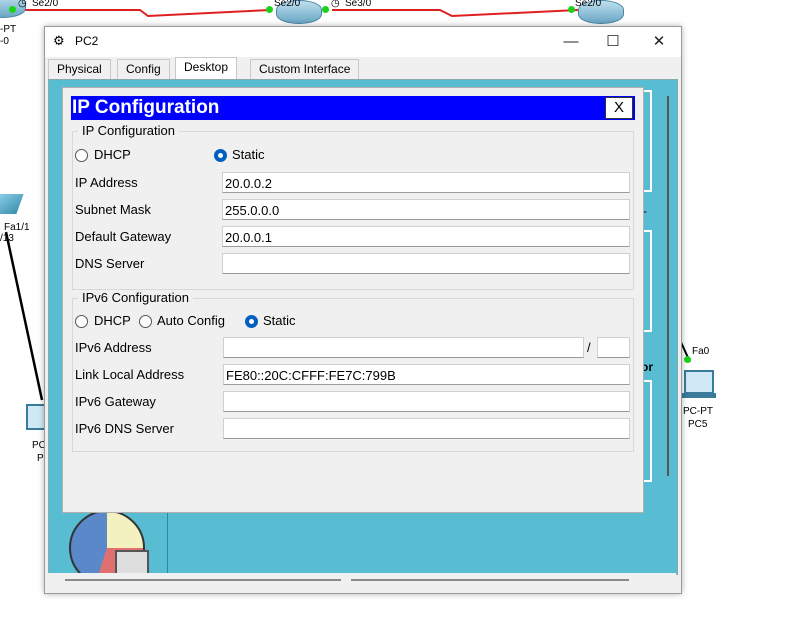 The width and height of the screenshot is (812, 639). Describe the element at coordinates (248, 154) in the screenshot. I see `ipv4-static-label: Static` at that location.